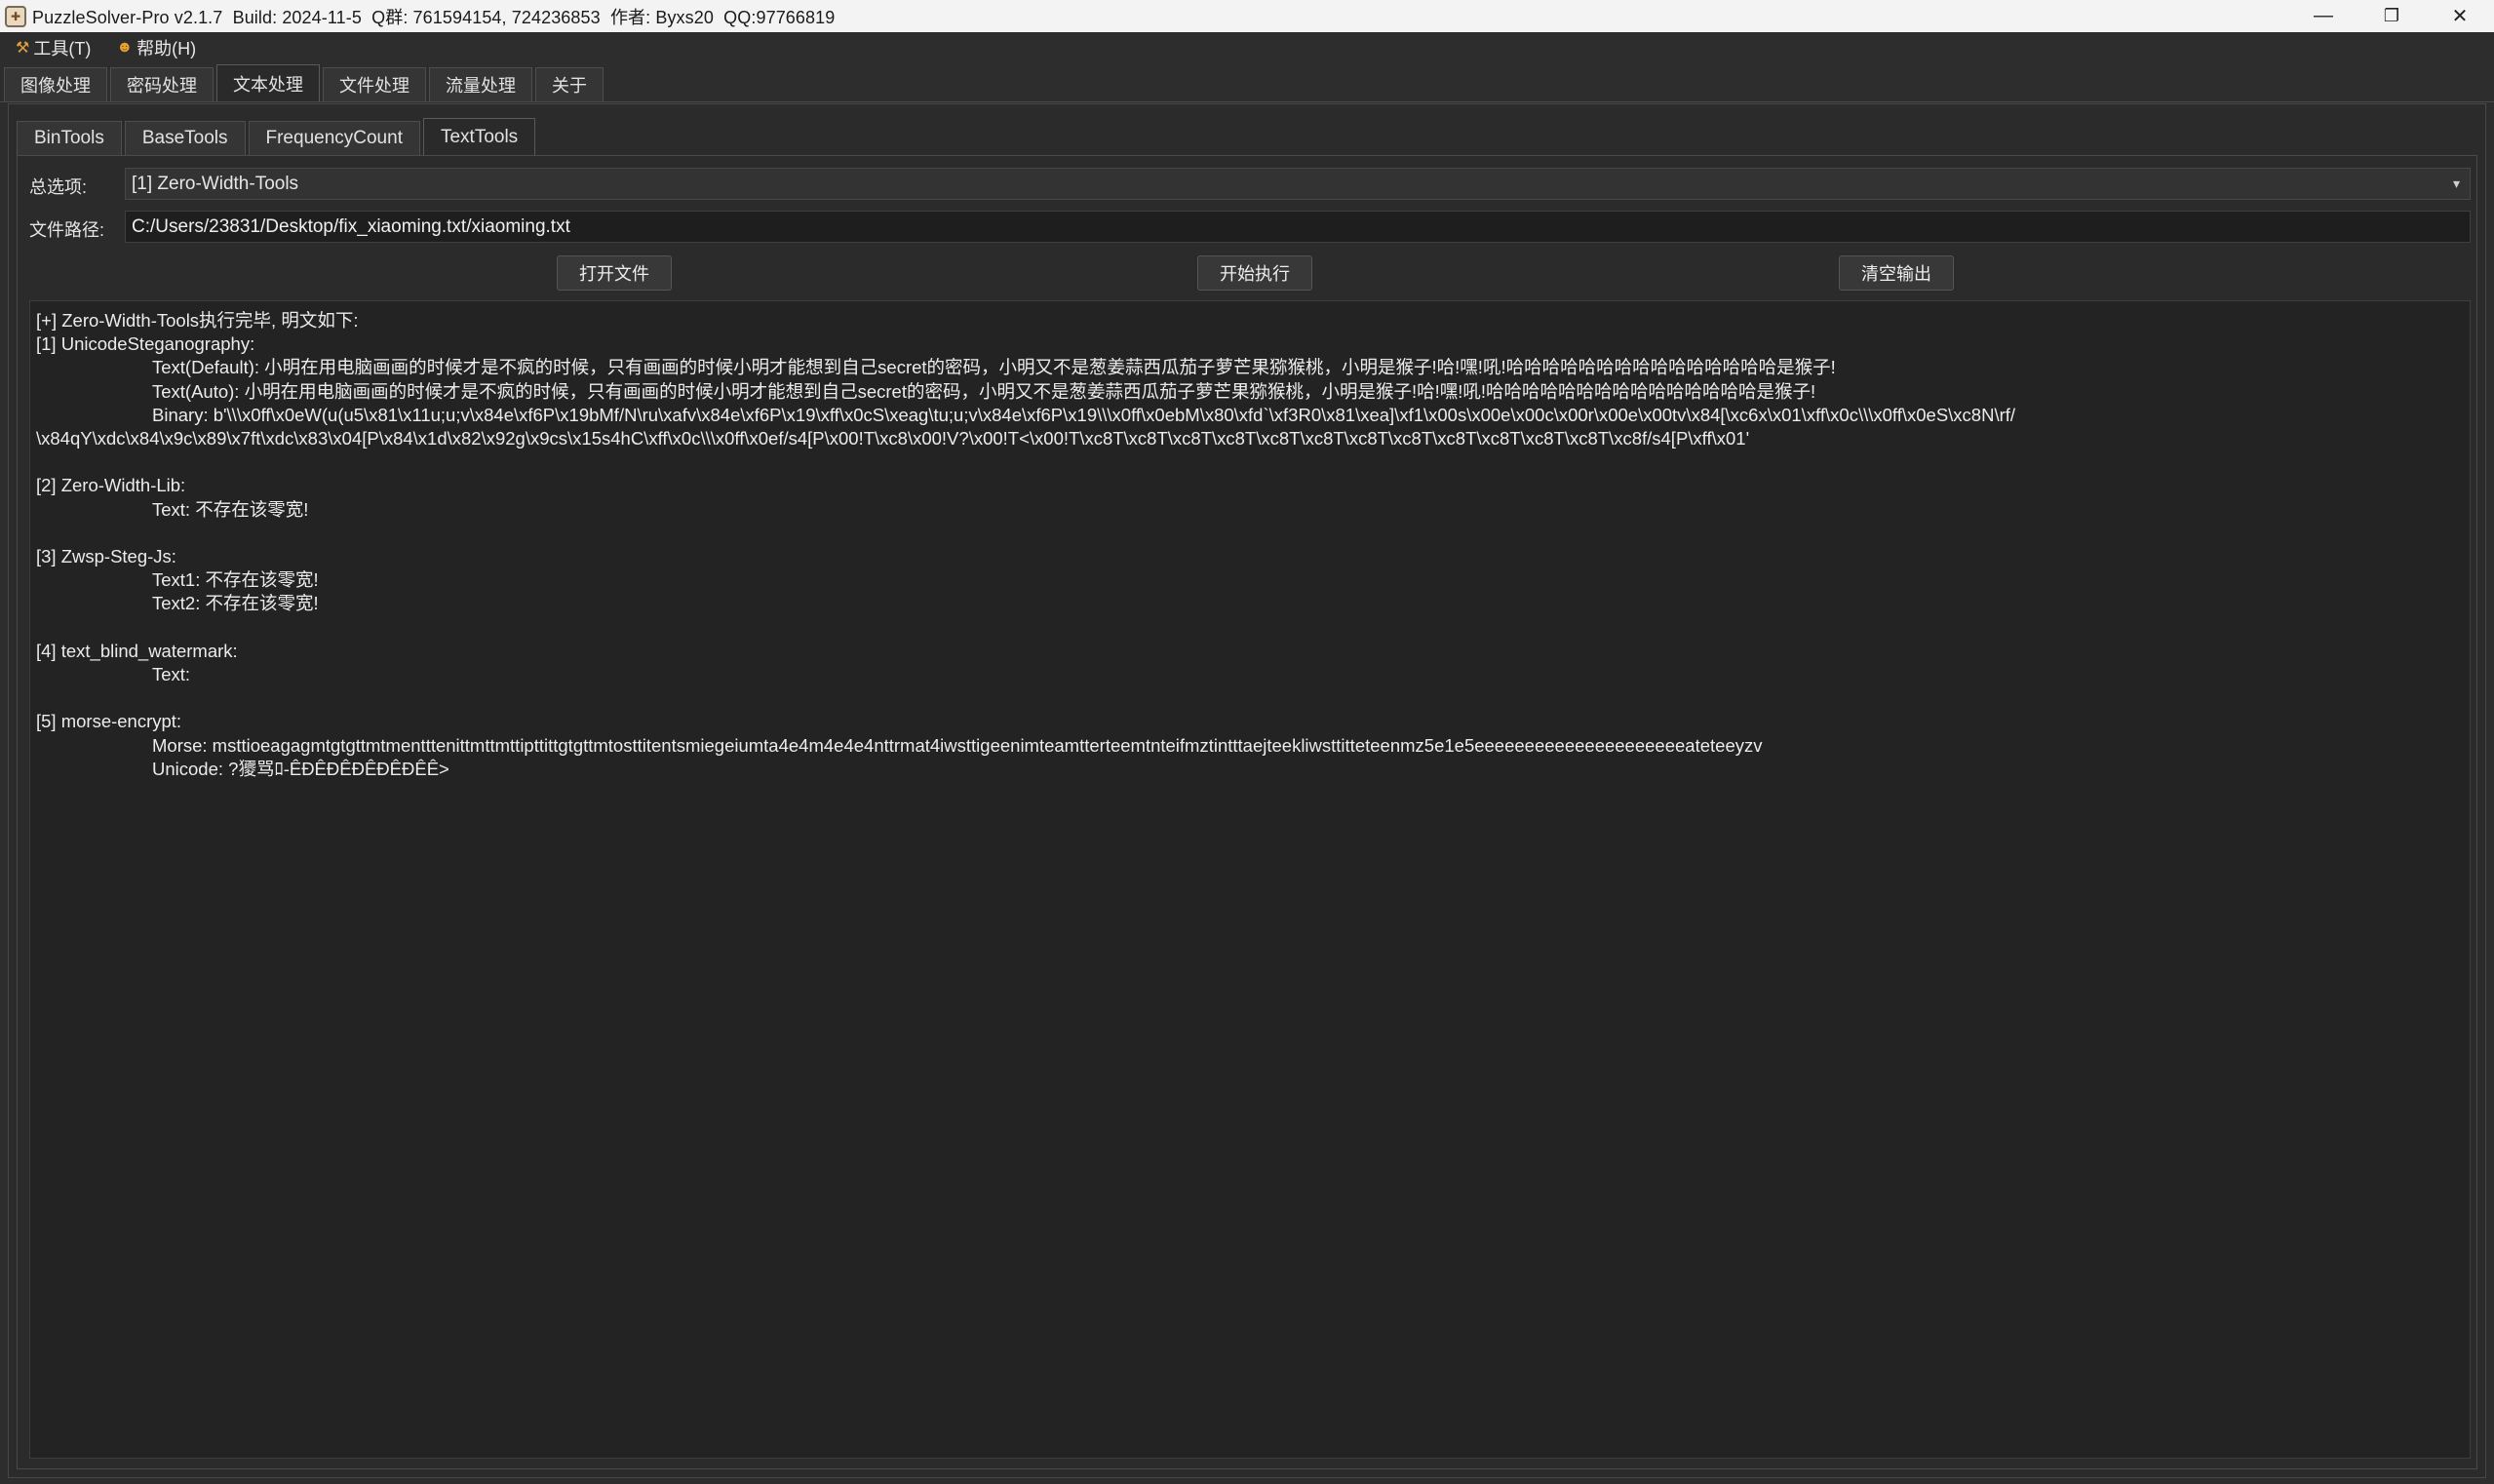 Image resolution: width=2494 pixels, height=1484 pixels. I want to click on tab-basetools: BaseTools, so click(185, 138).